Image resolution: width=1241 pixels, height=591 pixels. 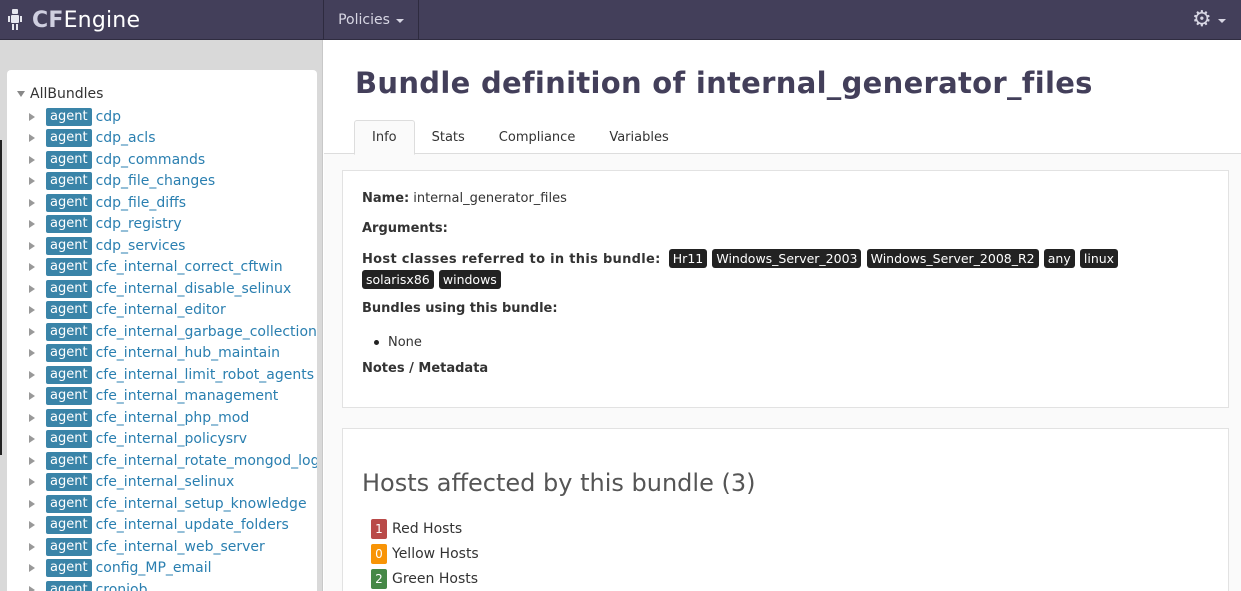 I want to click on bundle-item: agent cfe_internal_garbage_collection, so click(x=173, y=332).